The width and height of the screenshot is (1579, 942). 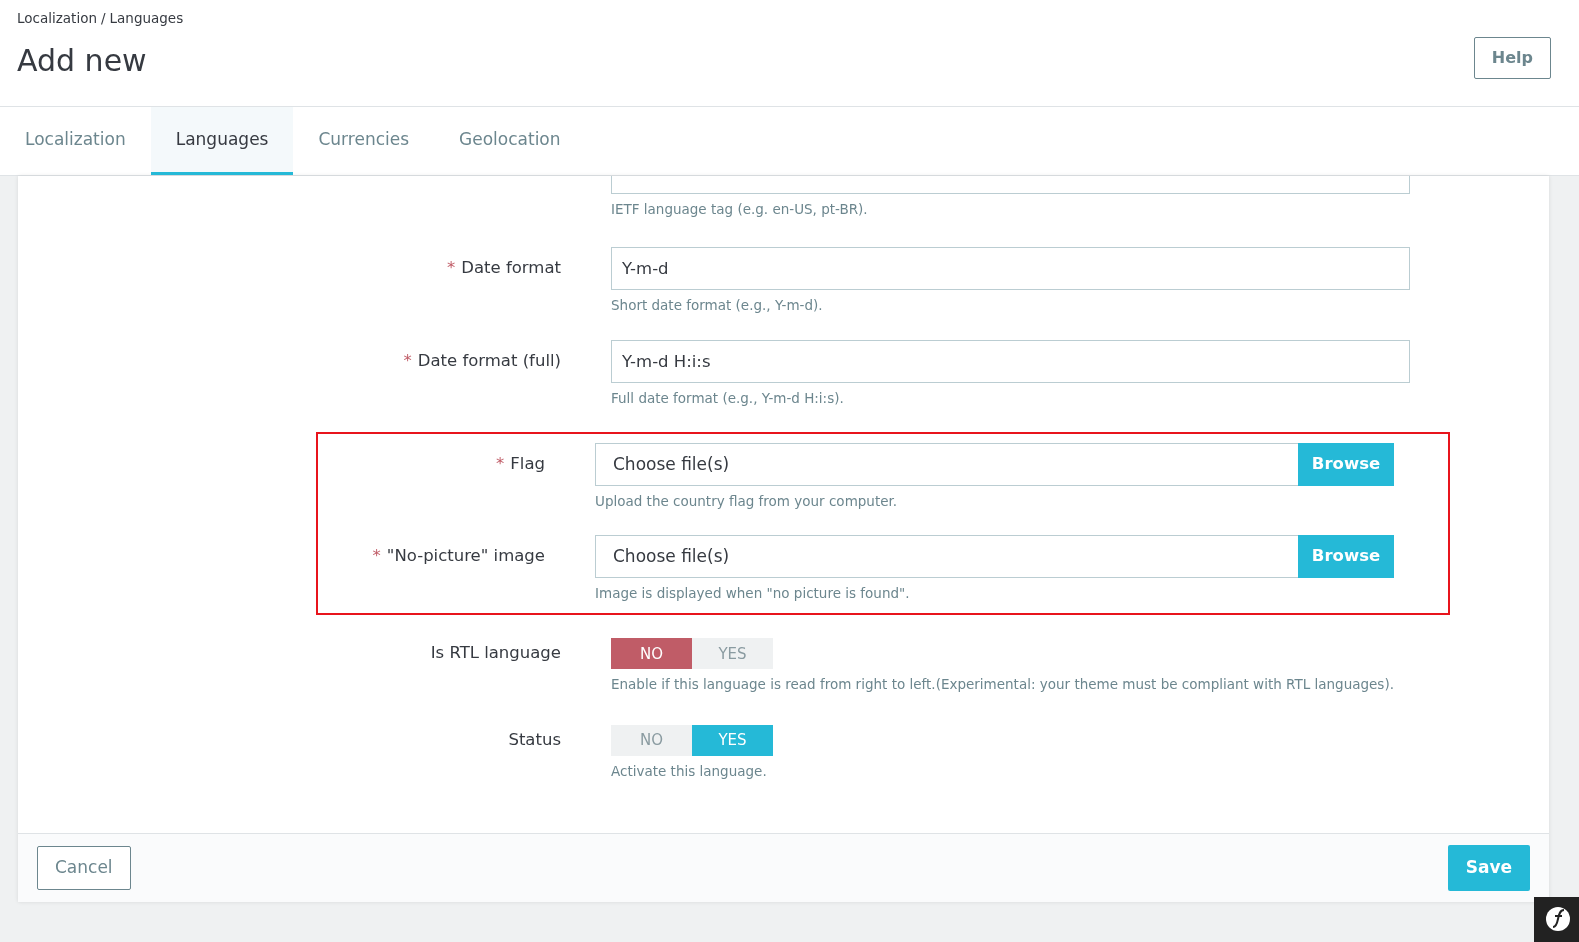 What do you see at coordinates (465, 556) in the screenshot?
I see `field-label: "No-picture" image` at bounding box center [465, 556].